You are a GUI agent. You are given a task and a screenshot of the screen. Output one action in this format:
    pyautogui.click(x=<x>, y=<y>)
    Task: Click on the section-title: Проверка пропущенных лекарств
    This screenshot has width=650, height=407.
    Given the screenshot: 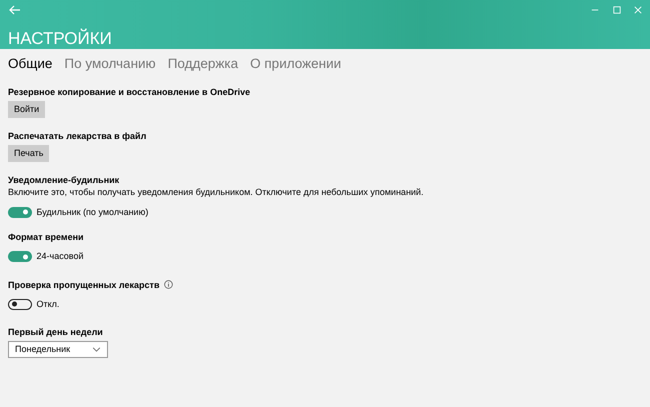 What is the action you would take?
    pyautogui.click(x=84, y=284)
    